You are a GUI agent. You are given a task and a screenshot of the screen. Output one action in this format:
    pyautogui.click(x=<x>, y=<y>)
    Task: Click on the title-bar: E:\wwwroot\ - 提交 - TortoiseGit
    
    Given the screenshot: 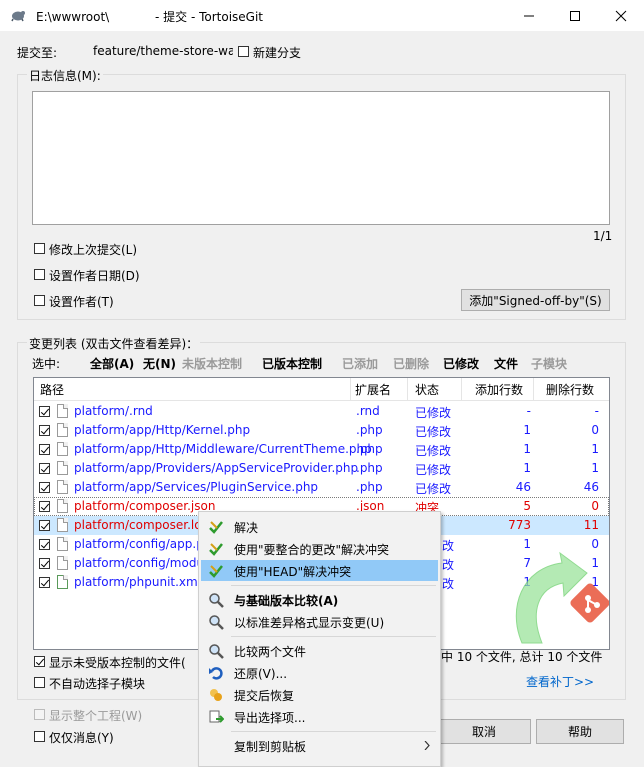 What is the action you would take?
    pyautogui.click(x=322, y=15)
    